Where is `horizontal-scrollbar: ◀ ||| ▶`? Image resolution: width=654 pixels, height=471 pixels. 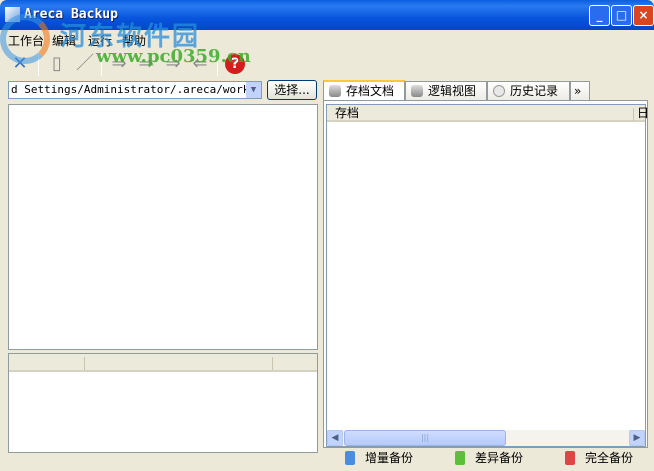 horizontal-scrollbar: ◀ ||| ▶ is located at coordinates (486, 438).